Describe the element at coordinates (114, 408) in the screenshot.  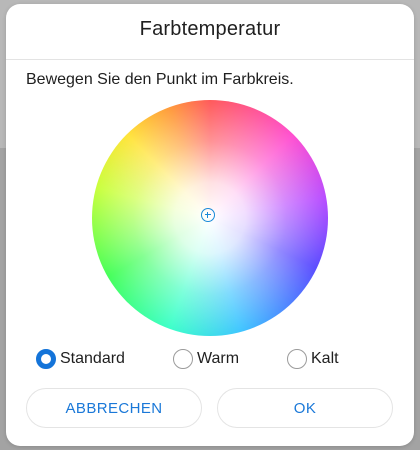
I see `cancel-button: ABBRECHEN` at that location.